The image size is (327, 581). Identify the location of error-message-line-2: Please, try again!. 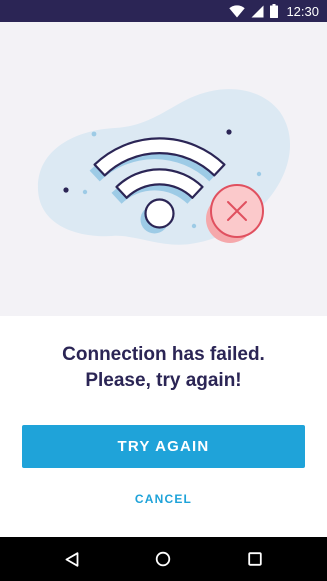
(163, 380).